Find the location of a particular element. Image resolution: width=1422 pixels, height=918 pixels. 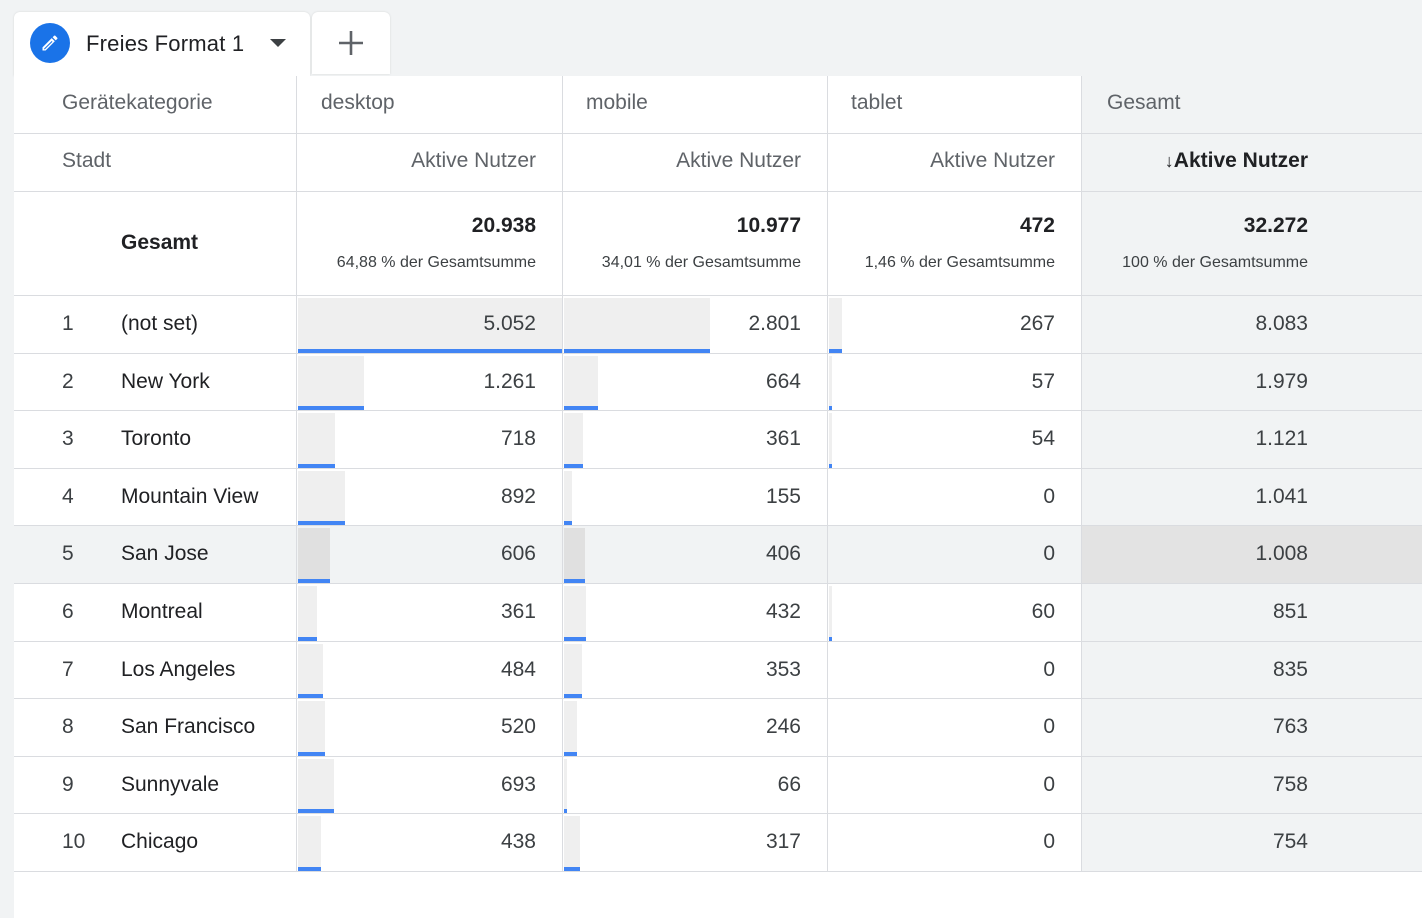

value-desktop: 520 is located at coordinates (518, 727).